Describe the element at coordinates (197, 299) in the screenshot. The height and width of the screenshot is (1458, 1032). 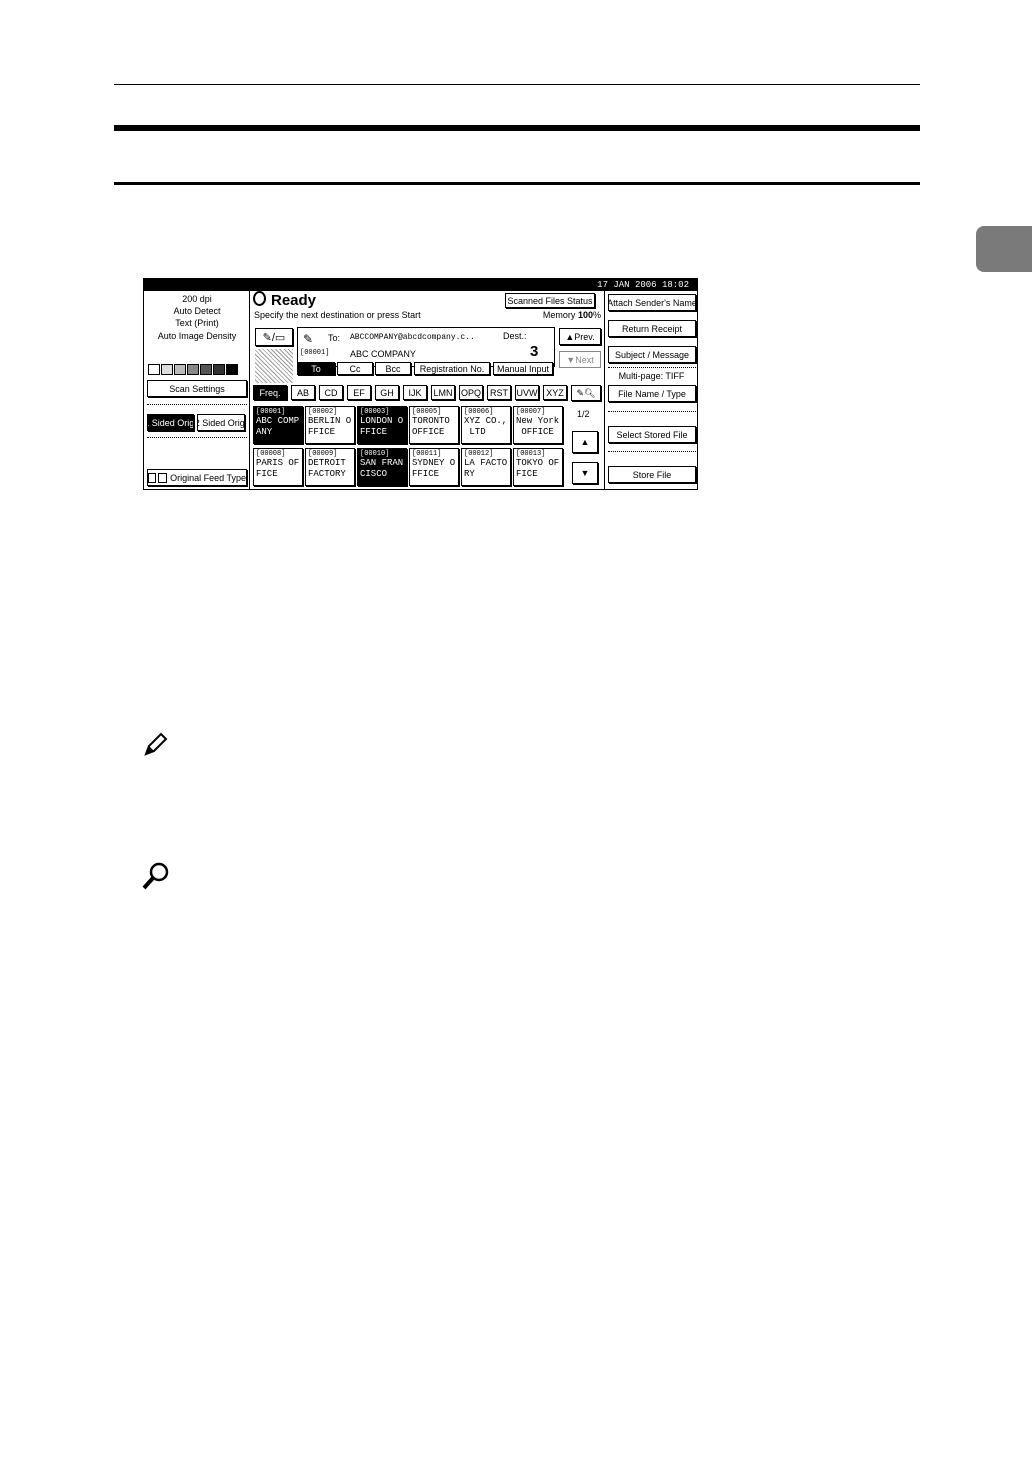
I see `resolution-text: 200 dpi` at that location.